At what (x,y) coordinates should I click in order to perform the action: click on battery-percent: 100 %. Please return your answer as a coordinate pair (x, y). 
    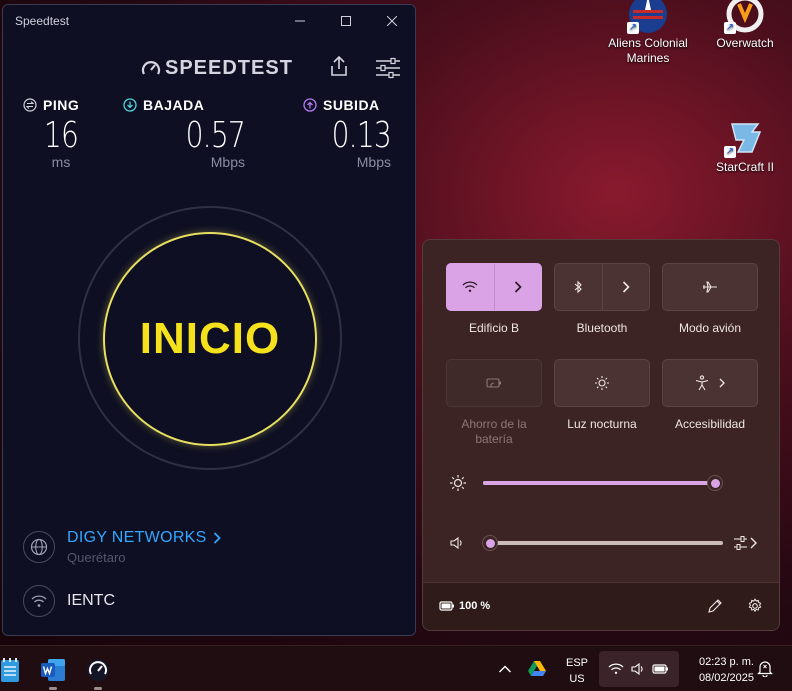
    Looking at the image, I should click on (475, 606).